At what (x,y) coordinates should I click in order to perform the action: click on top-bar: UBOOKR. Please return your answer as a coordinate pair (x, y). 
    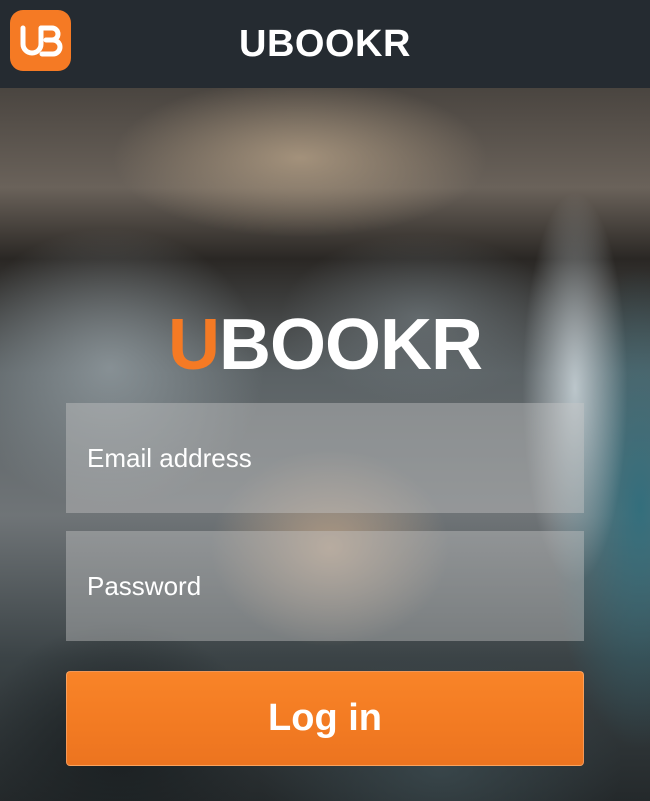
    Looking at the image, I should click on (325, 44).